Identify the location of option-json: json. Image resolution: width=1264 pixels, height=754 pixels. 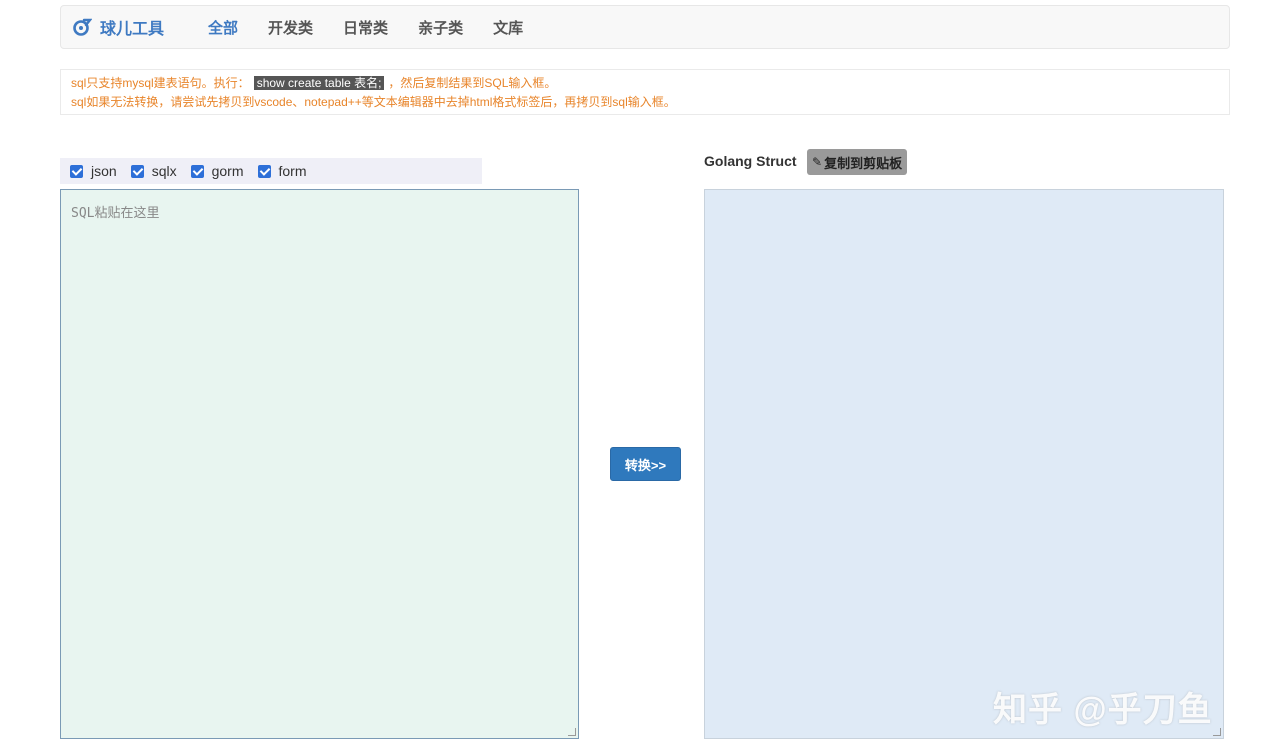
(93, 171).